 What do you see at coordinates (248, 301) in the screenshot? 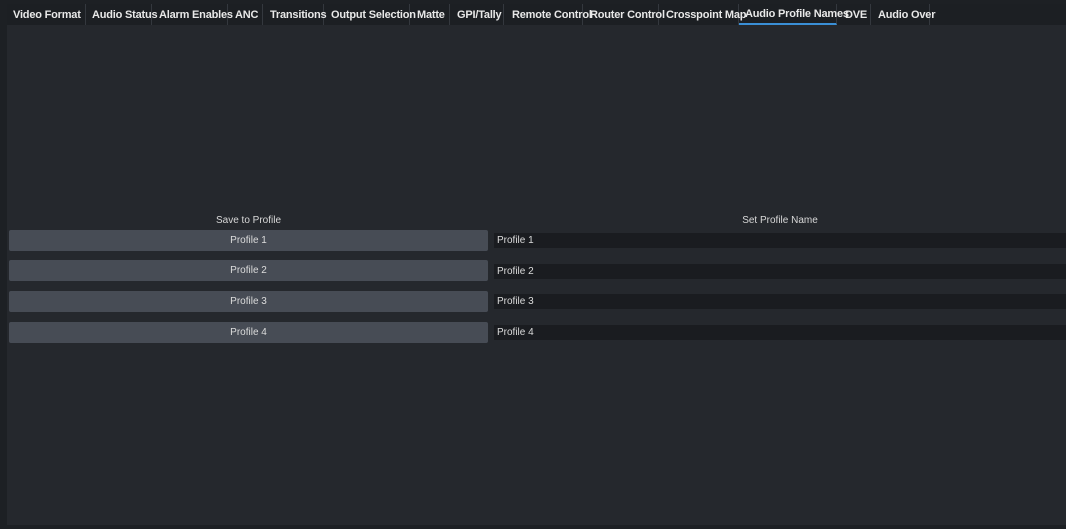
I see `save-profile-3-button: Profile 3` at bounding box center [248, 301].